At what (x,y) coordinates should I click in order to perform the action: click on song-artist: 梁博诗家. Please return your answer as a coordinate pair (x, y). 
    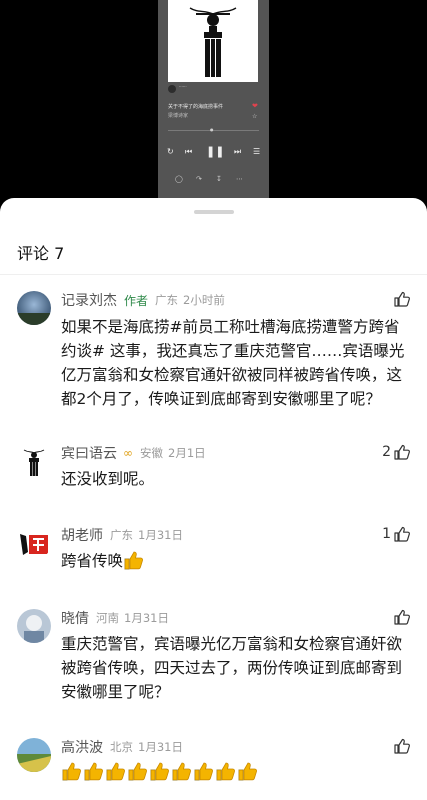
    Looking at the image, I should click on (178, 116).